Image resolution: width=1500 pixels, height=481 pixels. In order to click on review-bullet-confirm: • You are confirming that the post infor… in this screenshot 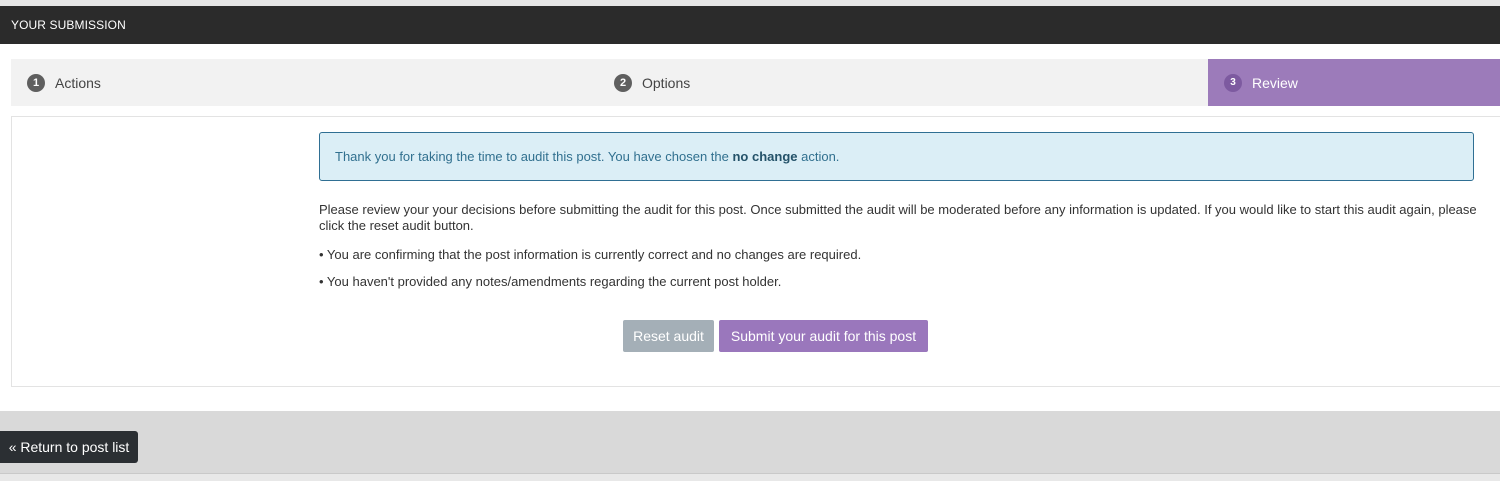, I will do `click(590, 254)`.